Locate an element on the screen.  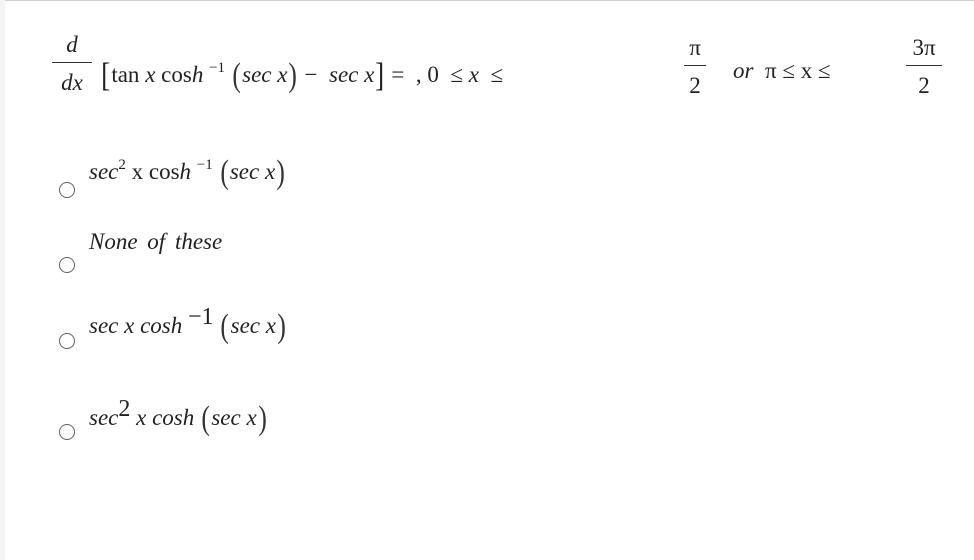
top-divider is located at coordinates (489, 0).